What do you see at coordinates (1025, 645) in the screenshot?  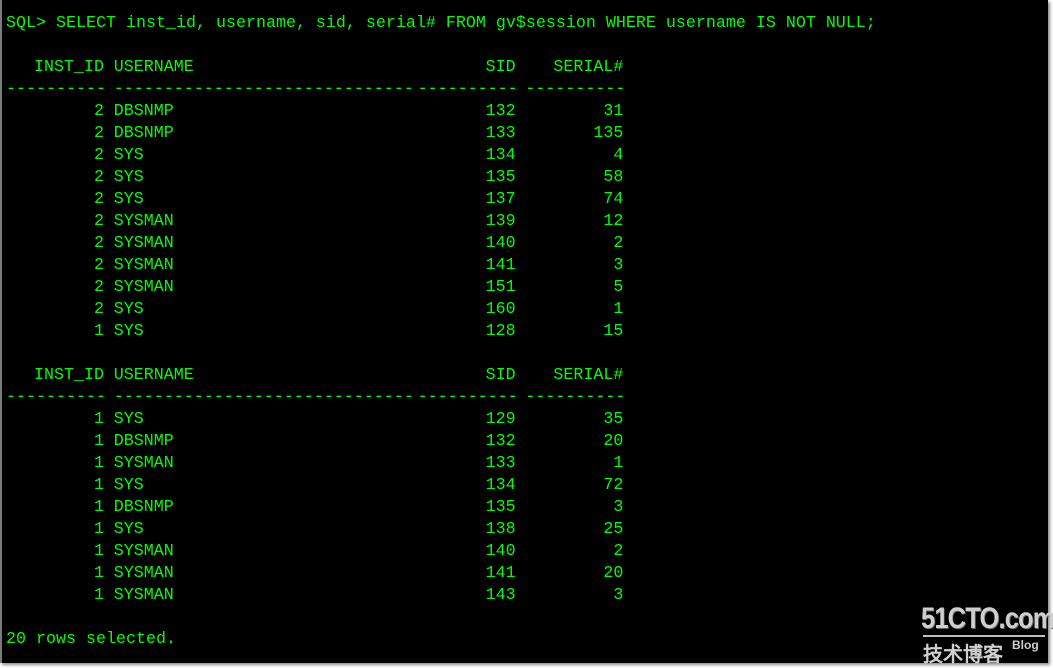 I see `watermark-subtitle-en: Blog` at bounding box center [1025, 645].